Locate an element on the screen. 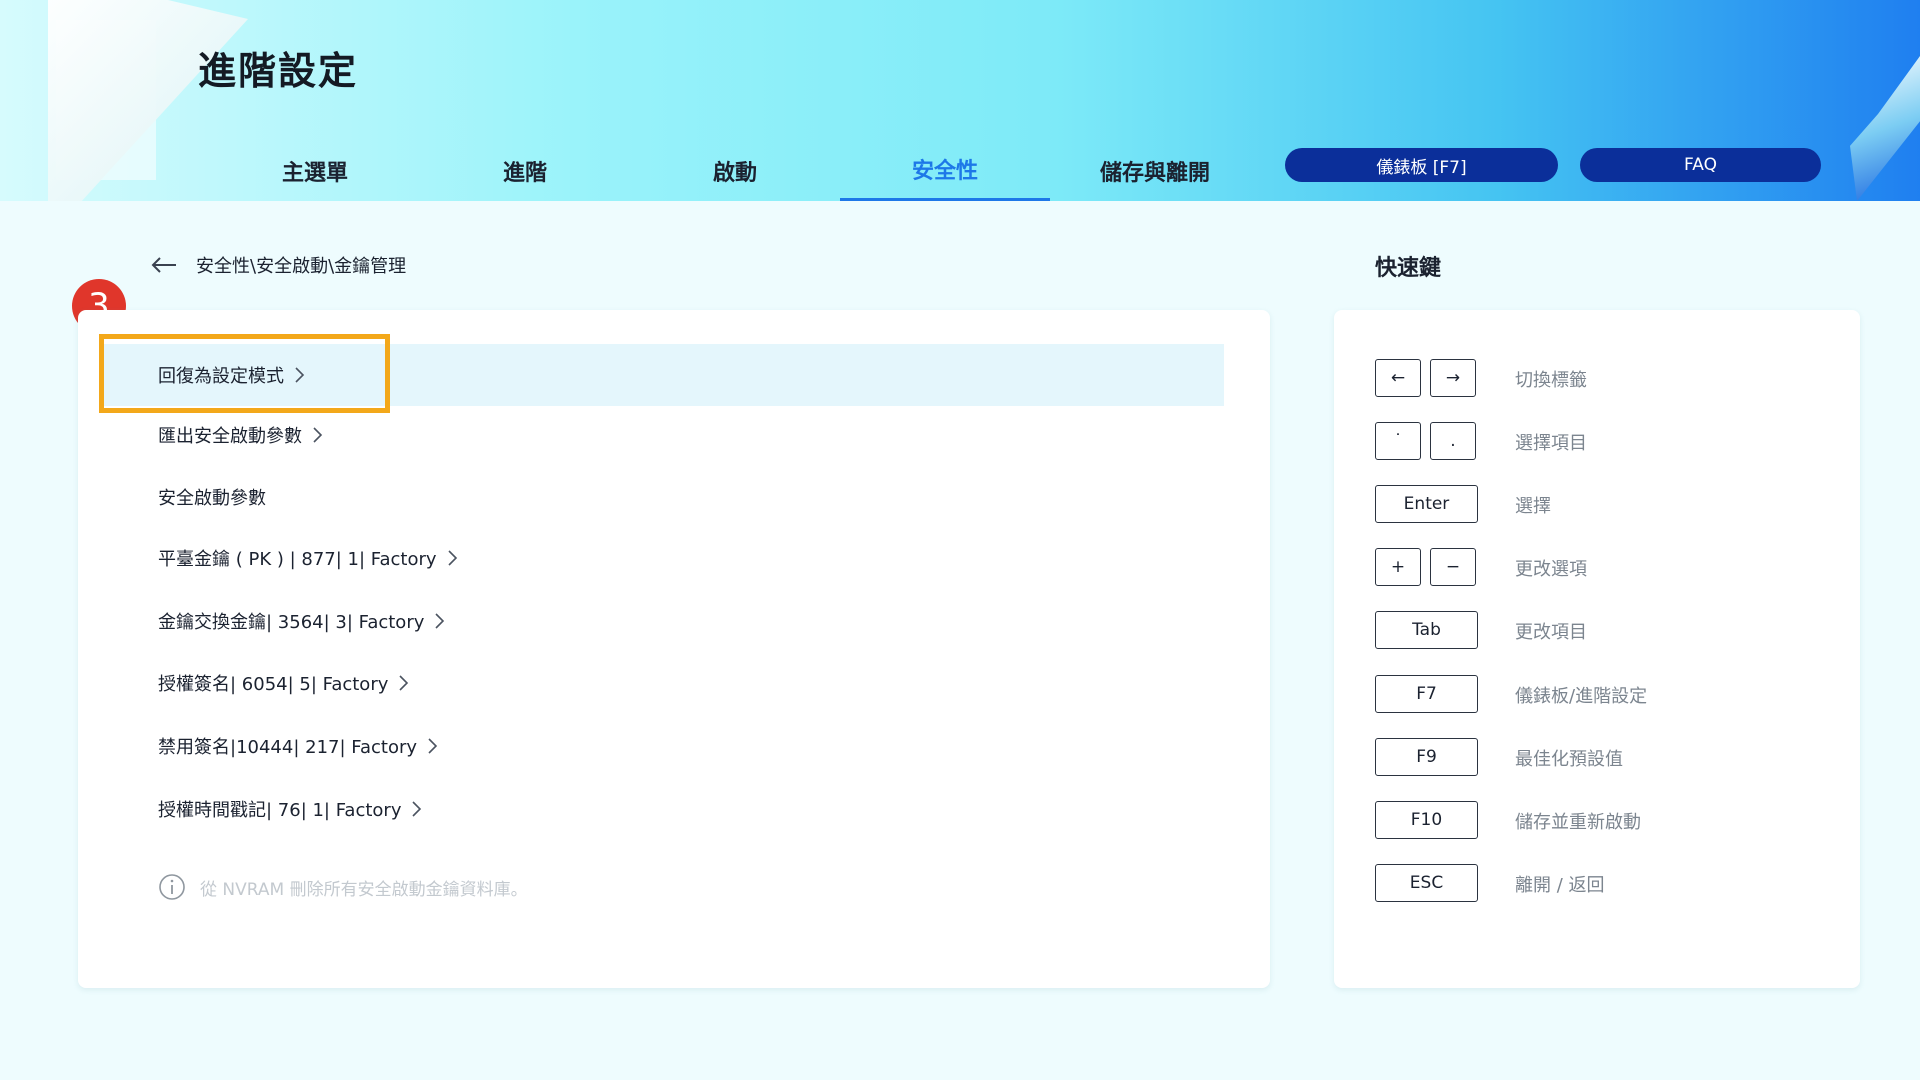 The height and width of the screenshot is (1080, 1920). help-text: 從 NVRAM 刪除所有安全啟動金鑰資料庫。 is located at coordinates (343, 887).